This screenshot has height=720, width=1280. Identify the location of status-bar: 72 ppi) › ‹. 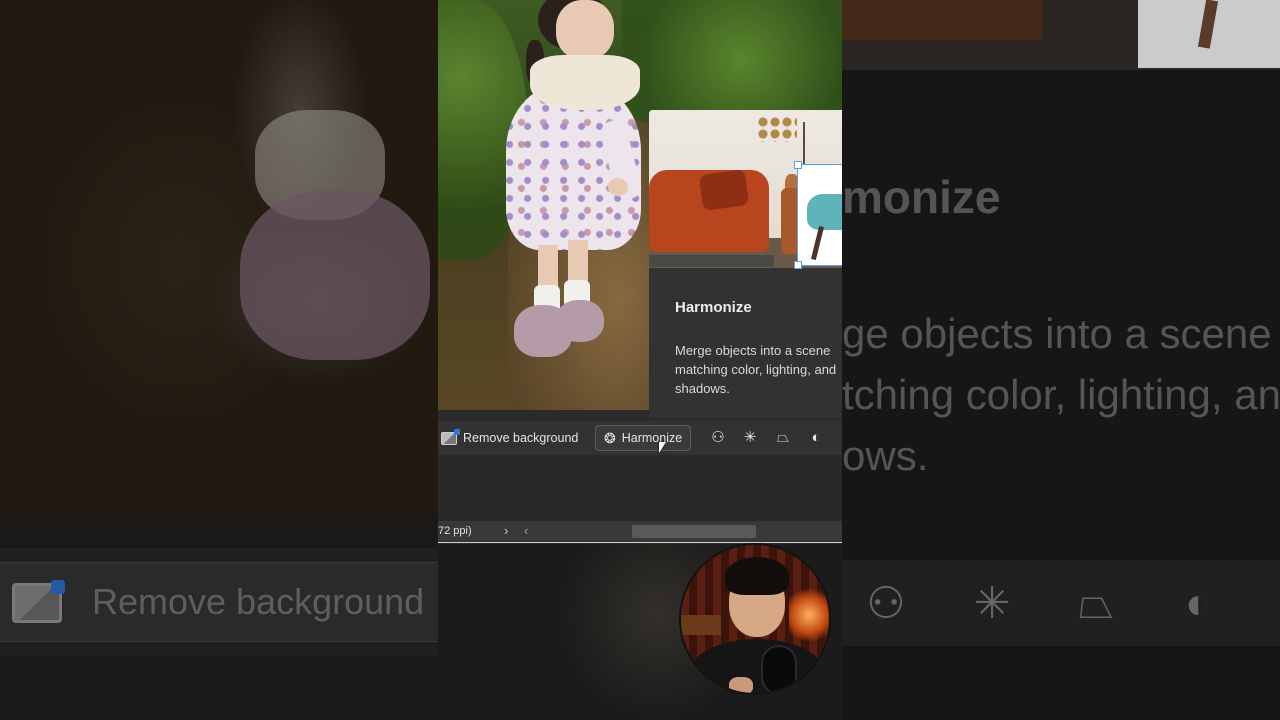
(640, 532).